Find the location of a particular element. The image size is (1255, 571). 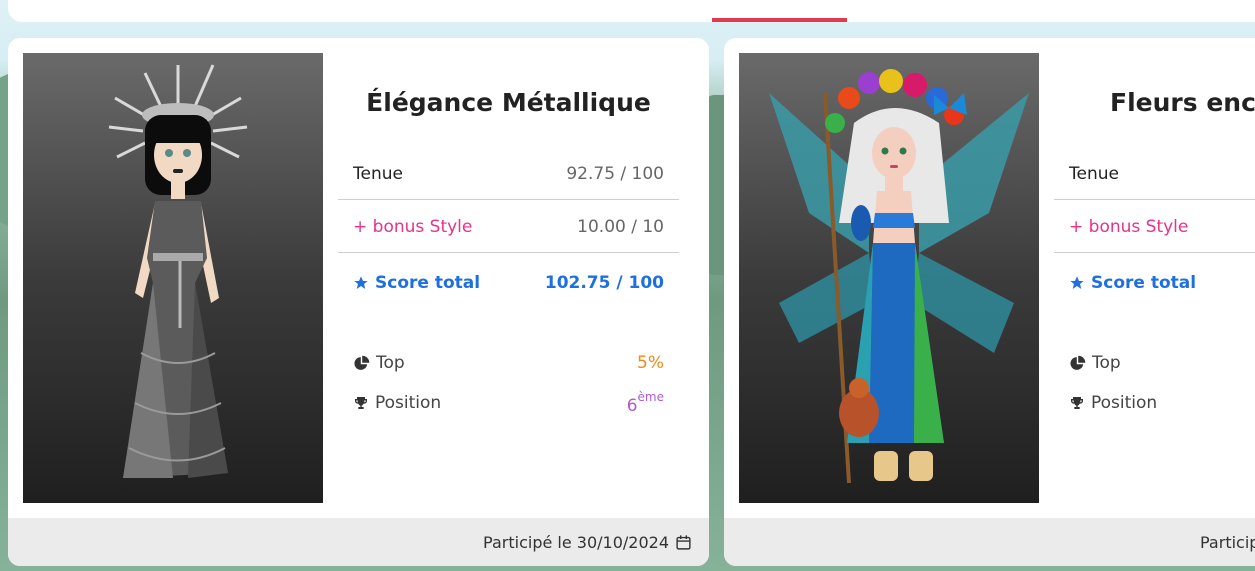

position-row: Position 6ème is located at coordinates (508, 403).